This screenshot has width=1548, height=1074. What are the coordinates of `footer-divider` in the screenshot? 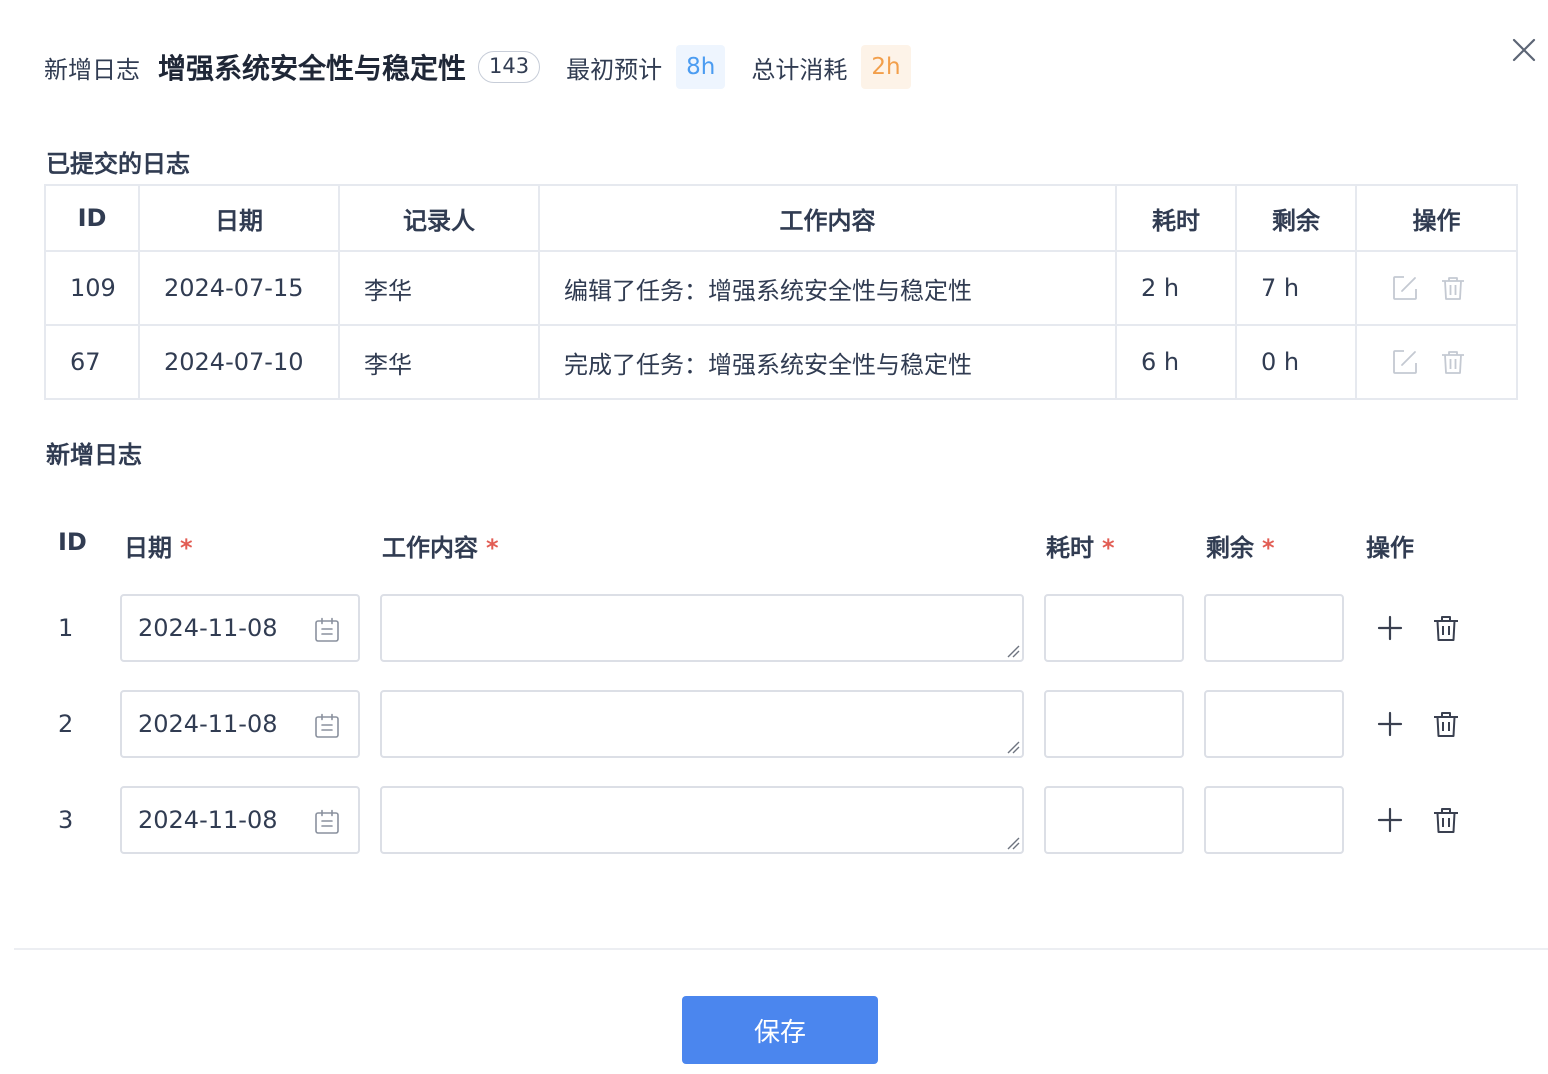 It's located at (781, 949).